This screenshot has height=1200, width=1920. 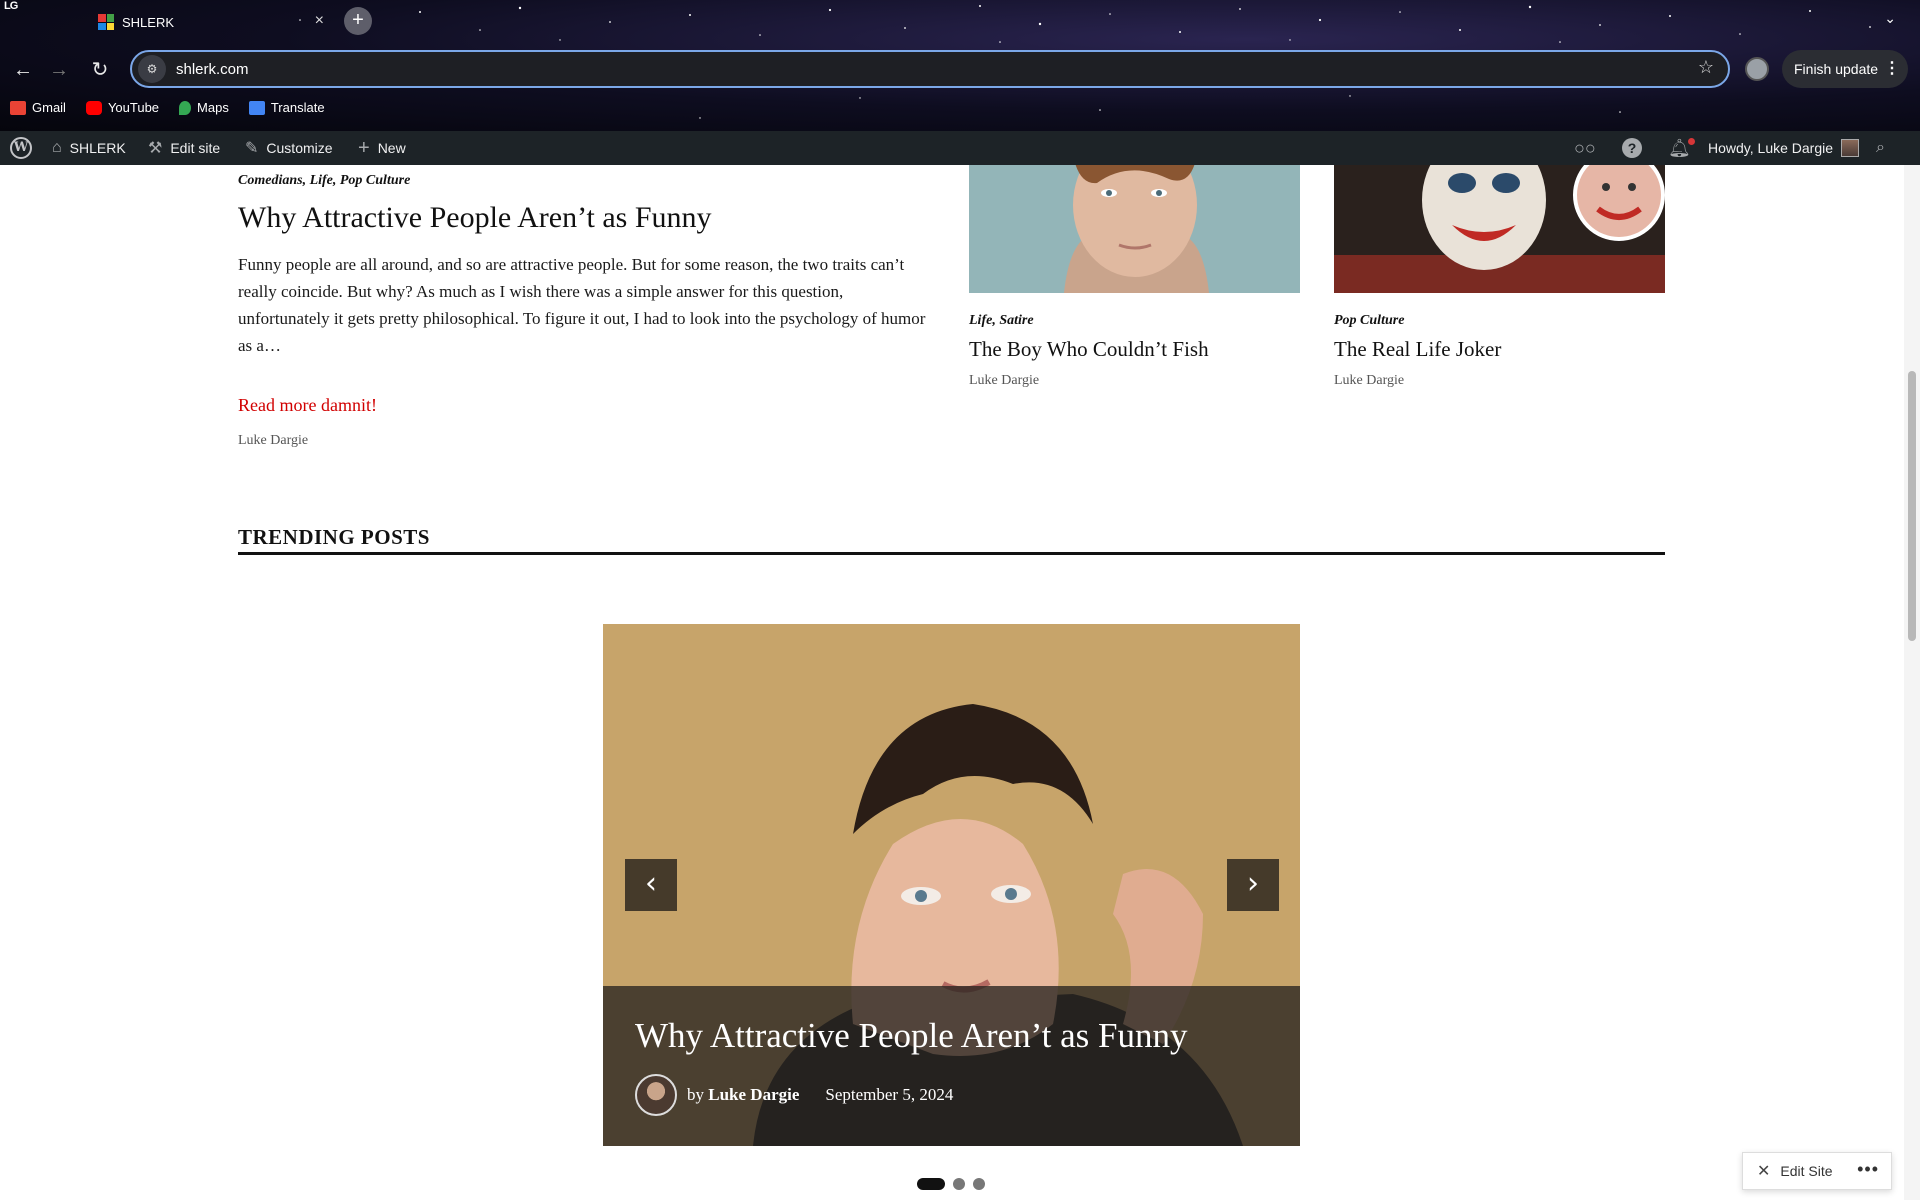 I want to click on side-post-title: The Boy Who Couldn’t Fish, so click(x=1089, y=349).